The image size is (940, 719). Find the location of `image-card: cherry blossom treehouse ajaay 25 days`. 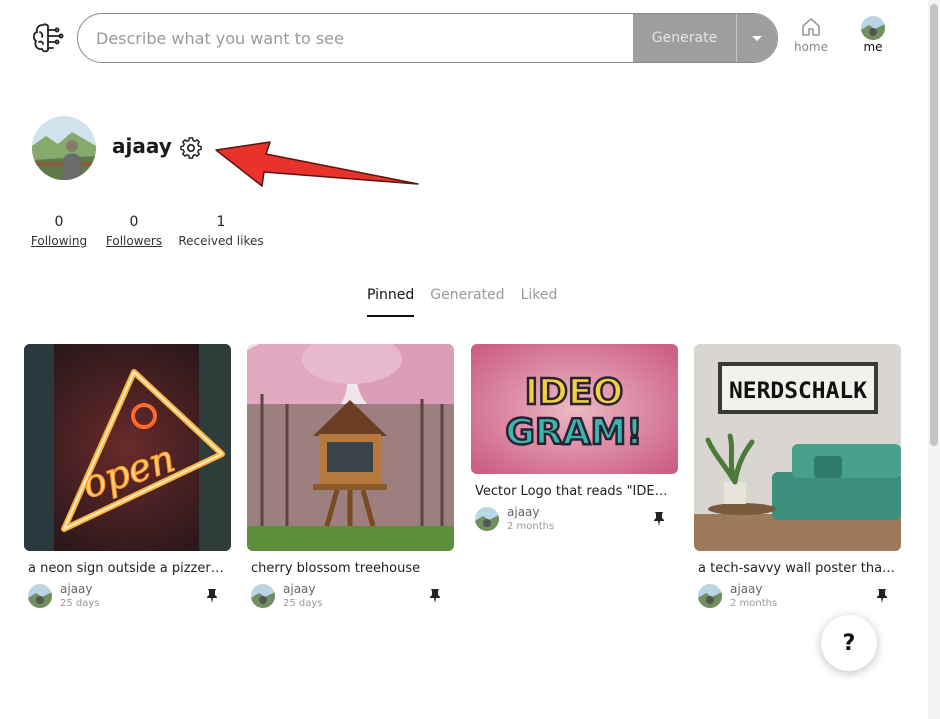

image-card: cherry blossom treehouse ajaay 25 days is located at coordinates (350, 477).